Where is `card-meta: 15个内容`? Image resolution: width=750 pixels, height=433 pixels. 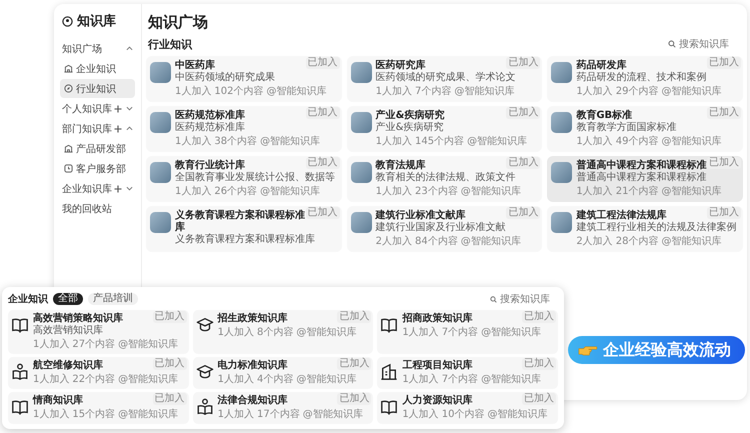 card-meta: 15个内容 is located at coordinates (94, 415).